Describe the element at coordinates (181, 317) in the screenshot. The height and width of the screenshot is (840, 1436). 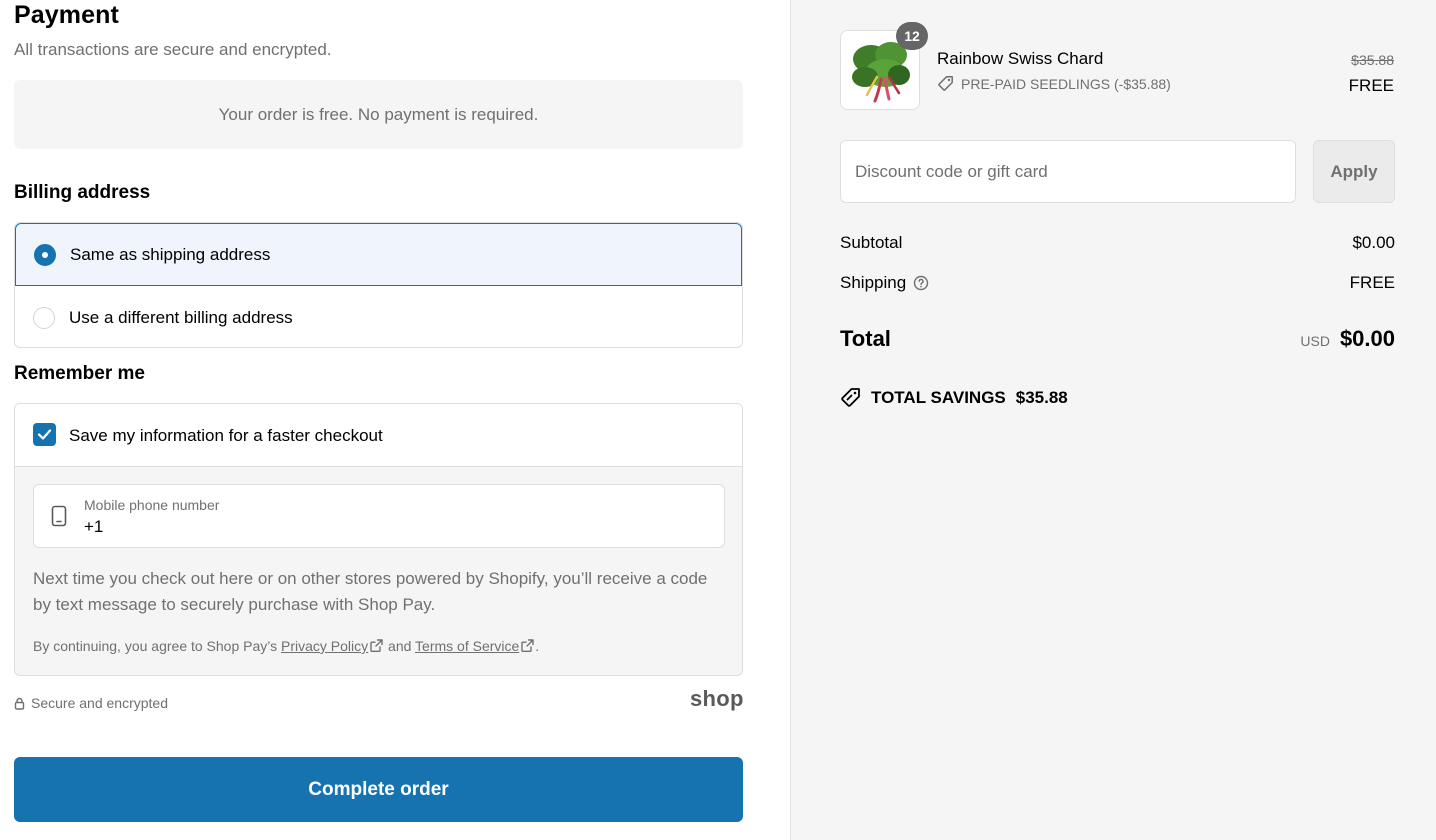
I see `billing-option-label: Use a different billing address` at that location.